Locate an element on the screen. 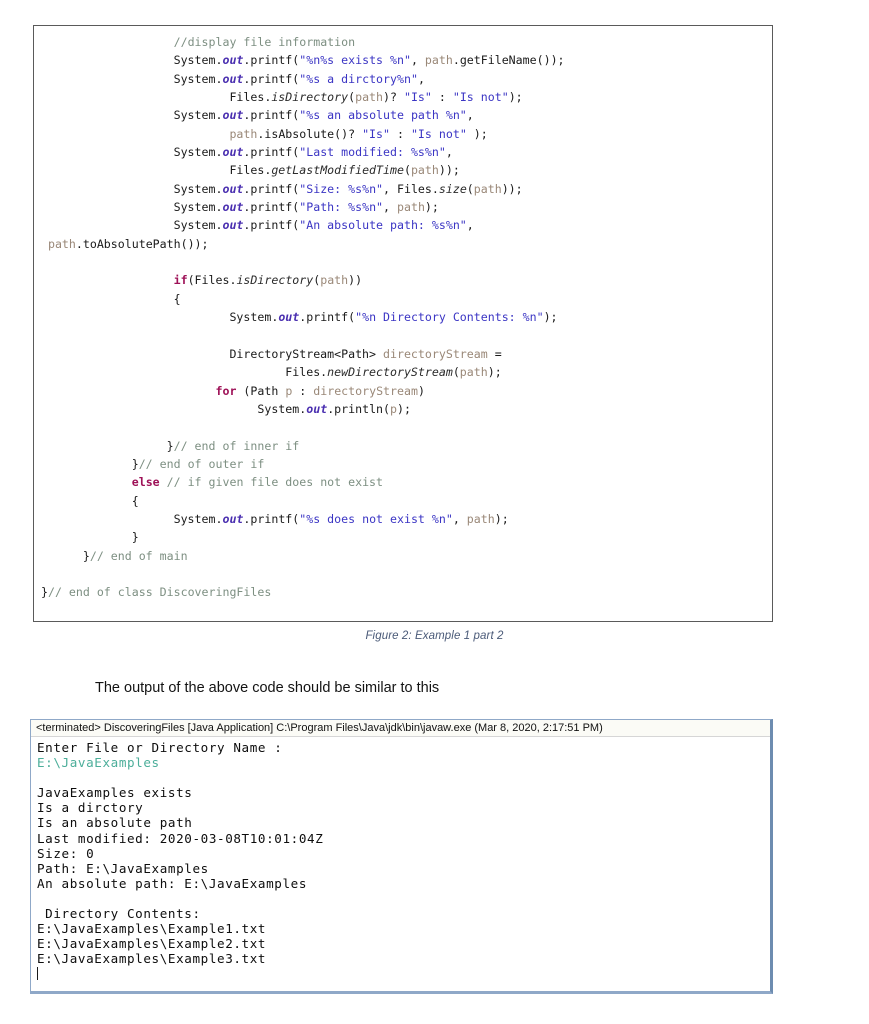 This screenshot has height=1024, width=869. code-token: getLastModifiedTime is located at coordinates (337, 170).